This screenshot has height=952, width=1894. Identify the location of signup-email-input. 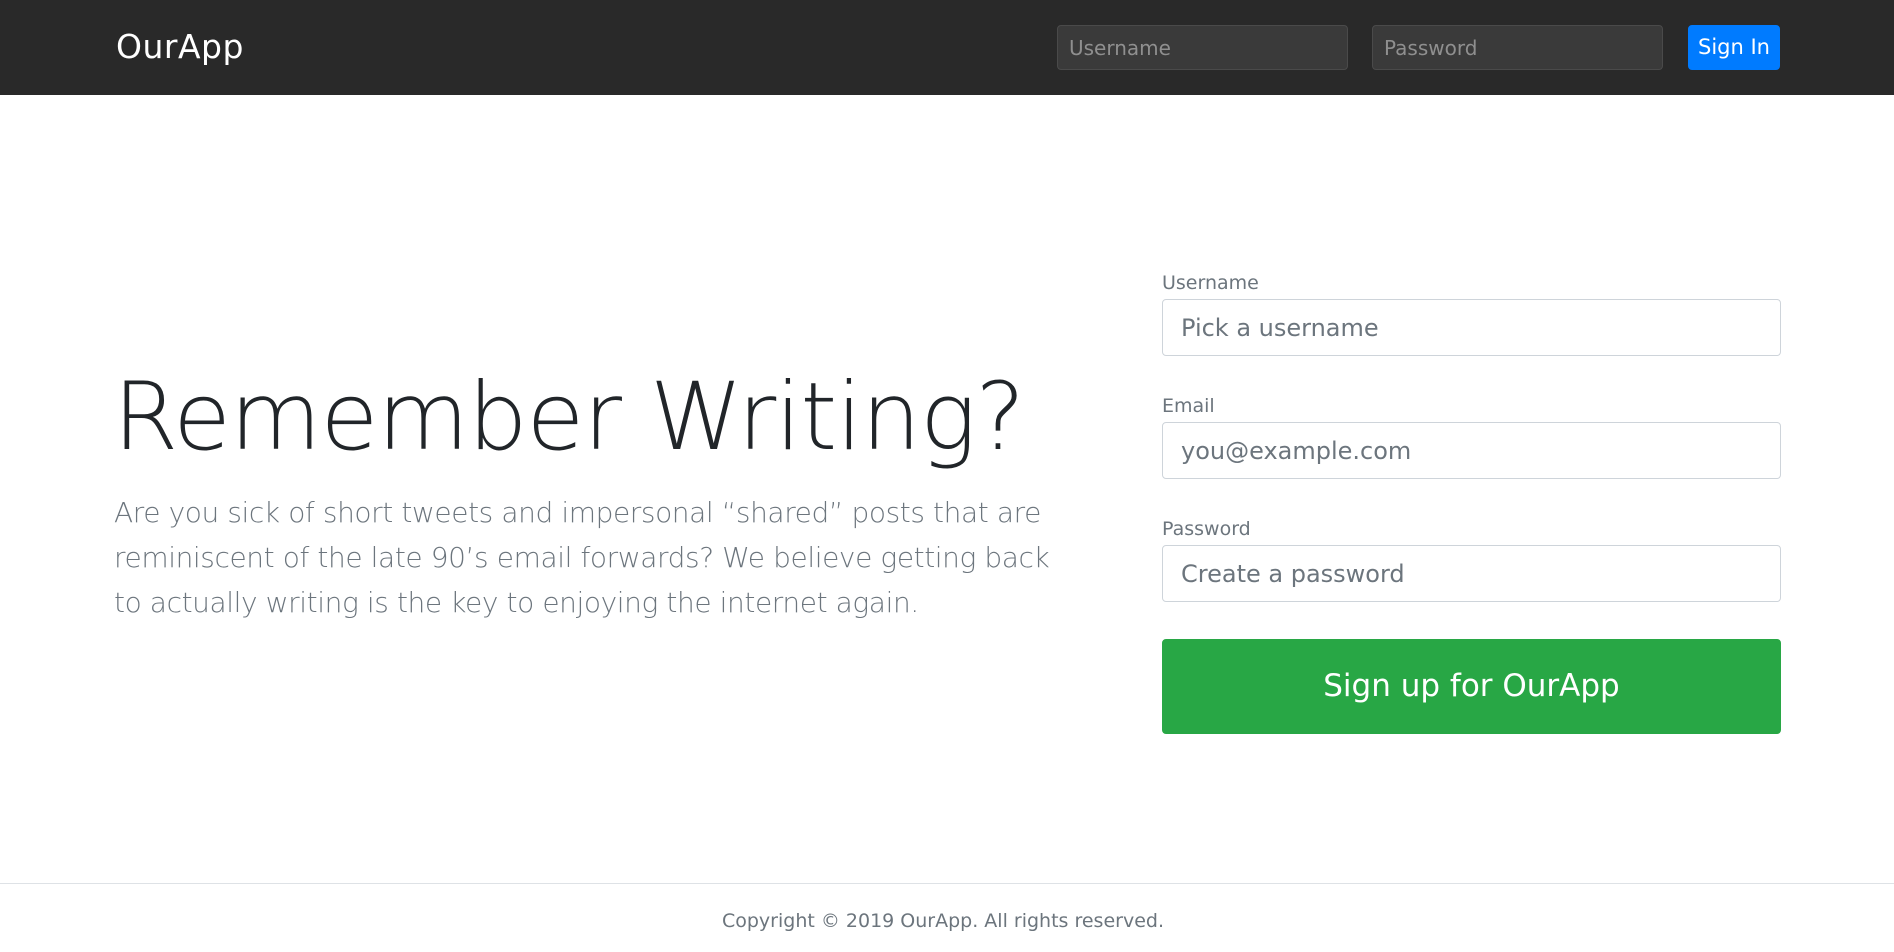
(1471, 450).